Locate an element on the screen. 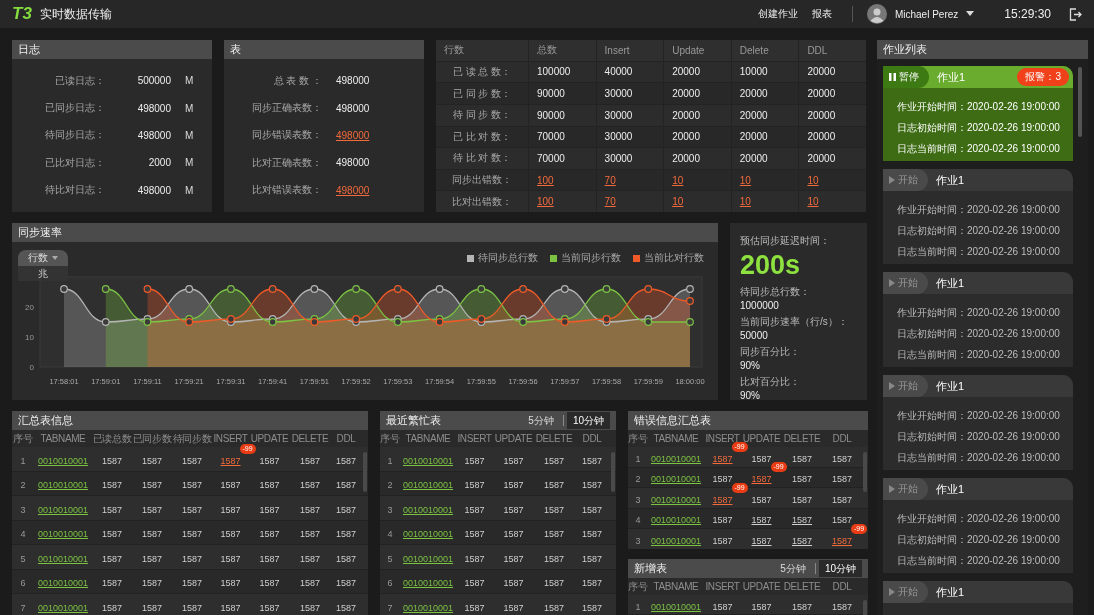 The image size is (1094, 615). app-title: 实时数据传输 is located at coordinates (75, 14).